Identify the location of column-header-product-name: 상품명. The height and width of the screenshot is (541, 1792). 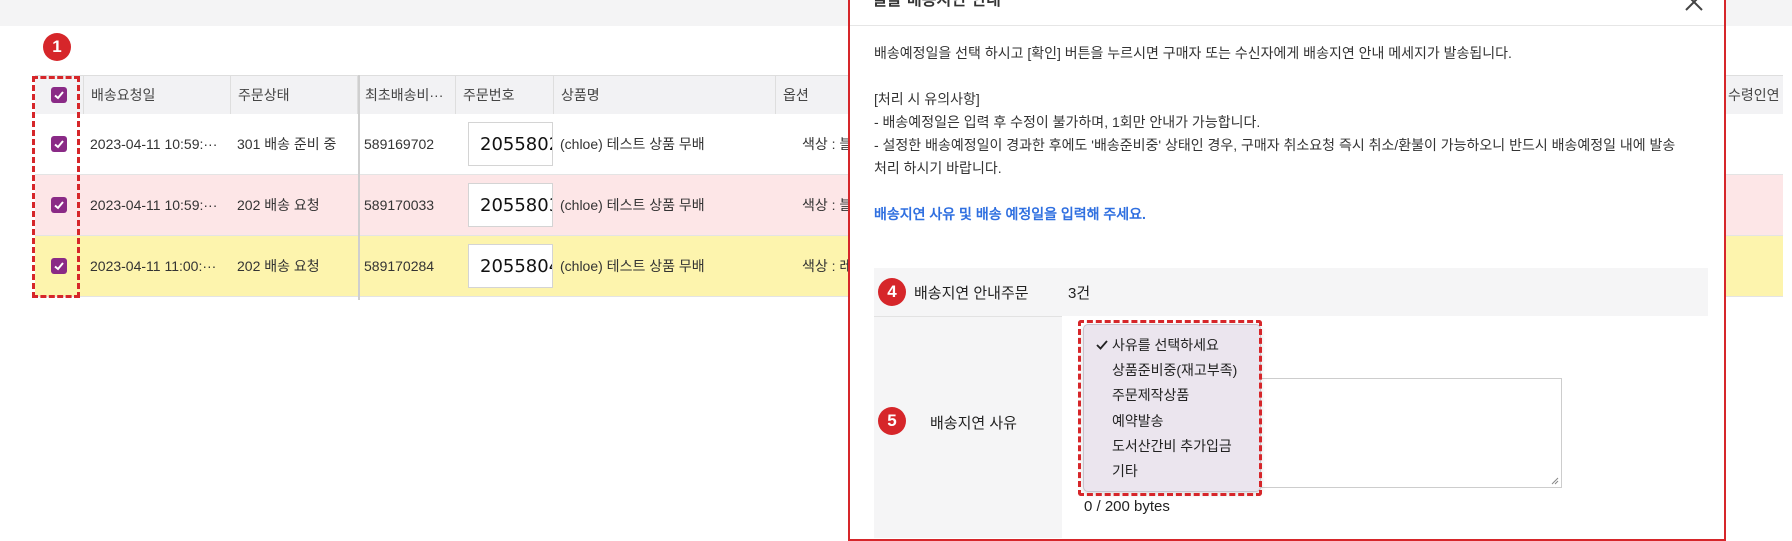
(664, 95).